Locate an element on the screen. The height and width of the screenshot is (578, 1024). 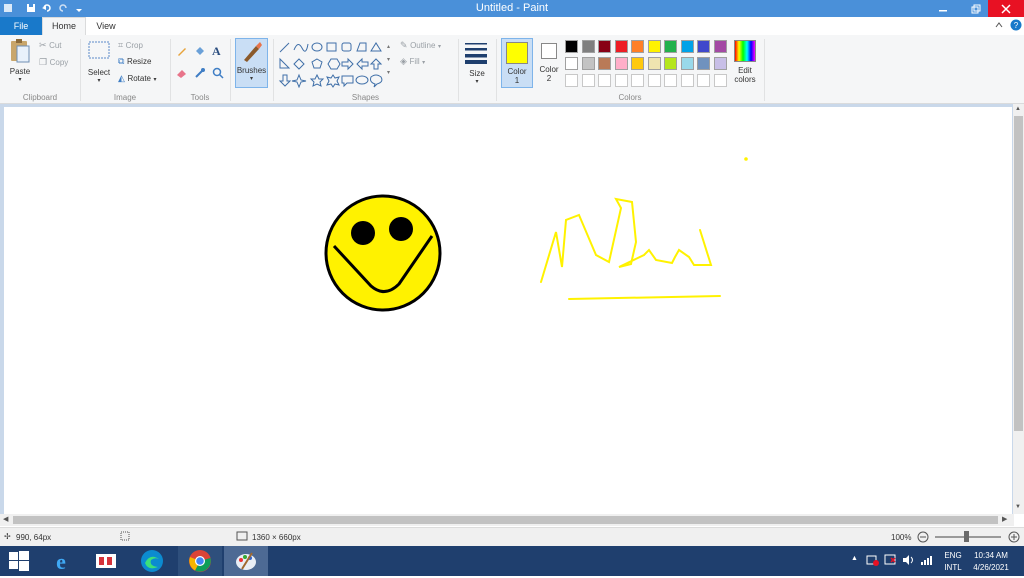
help-icon: ? is located at coordinates (1016, 26).